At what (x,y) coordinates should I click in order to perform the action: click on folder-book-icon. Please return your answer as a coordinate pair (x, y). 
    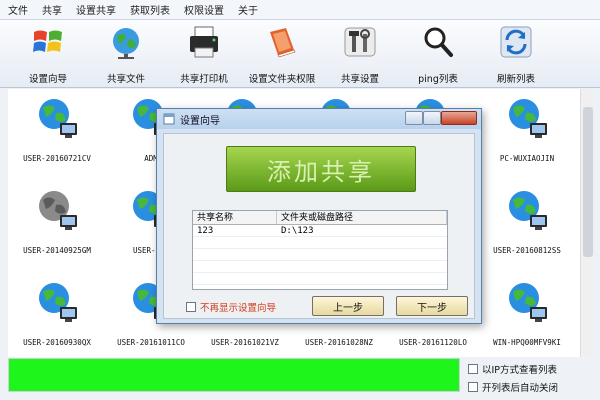
    Looking at the image, I should click on (283, 43).